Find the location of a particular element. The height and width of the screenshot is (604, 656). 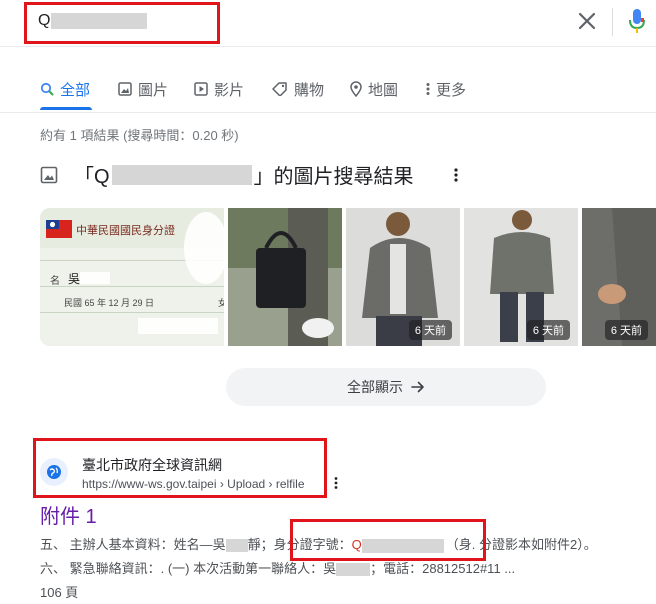

microphone-icon is located at coordinates (637, 21).